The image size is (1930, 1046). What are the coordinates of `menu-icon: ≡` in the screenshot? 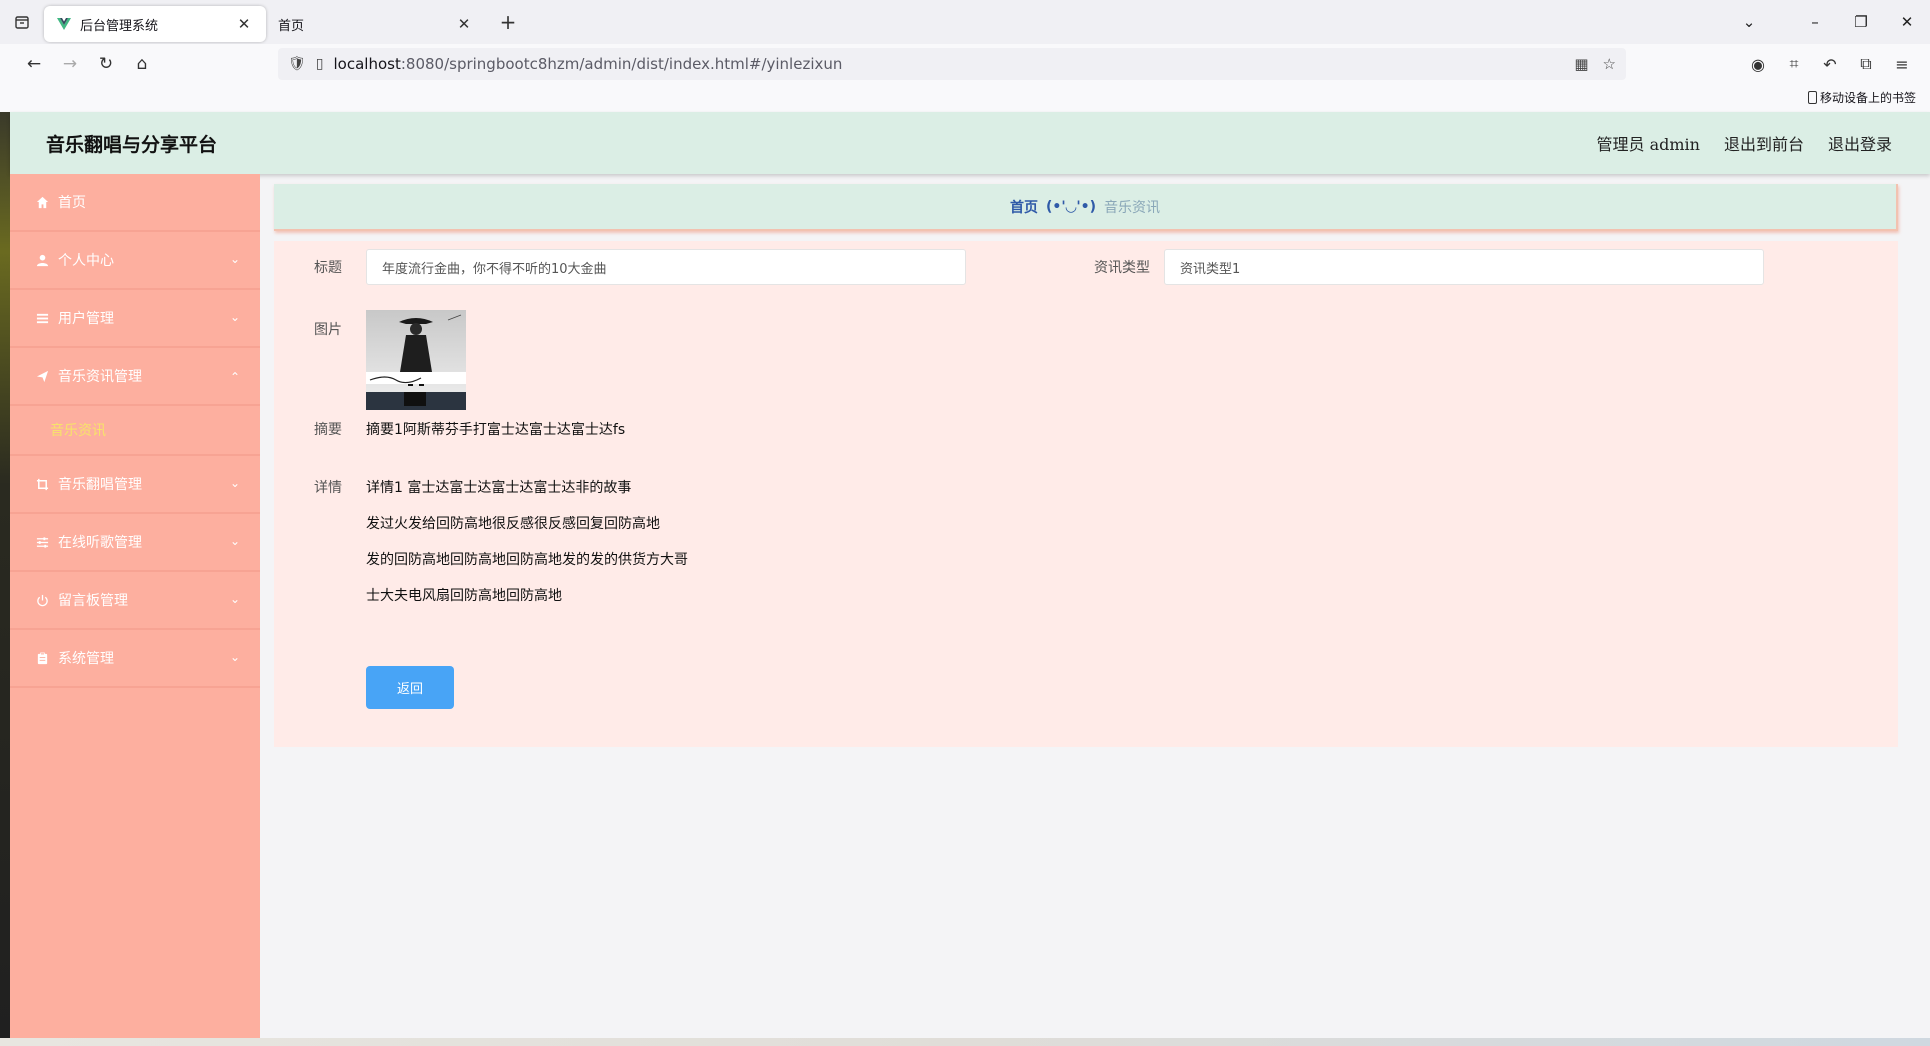 It's located at (1902, 64).